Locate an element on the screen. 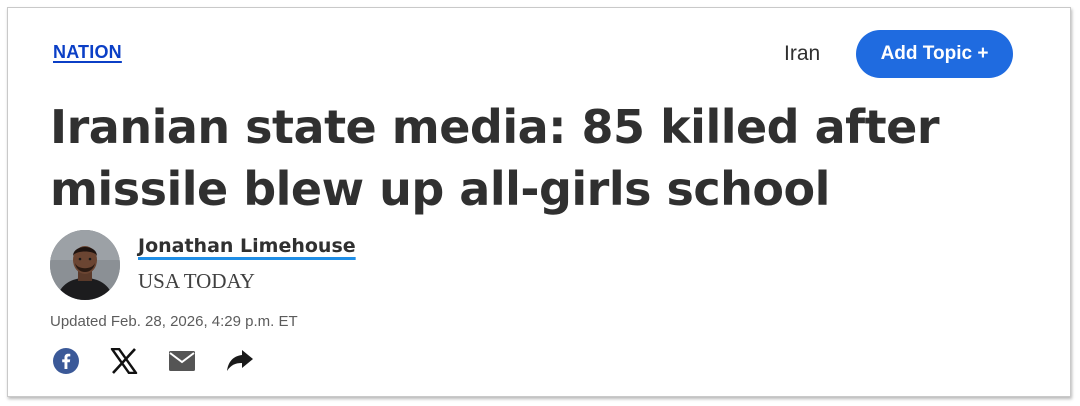  author-name-link: Jonathan Limehouse is located at coordinates (247, 246).